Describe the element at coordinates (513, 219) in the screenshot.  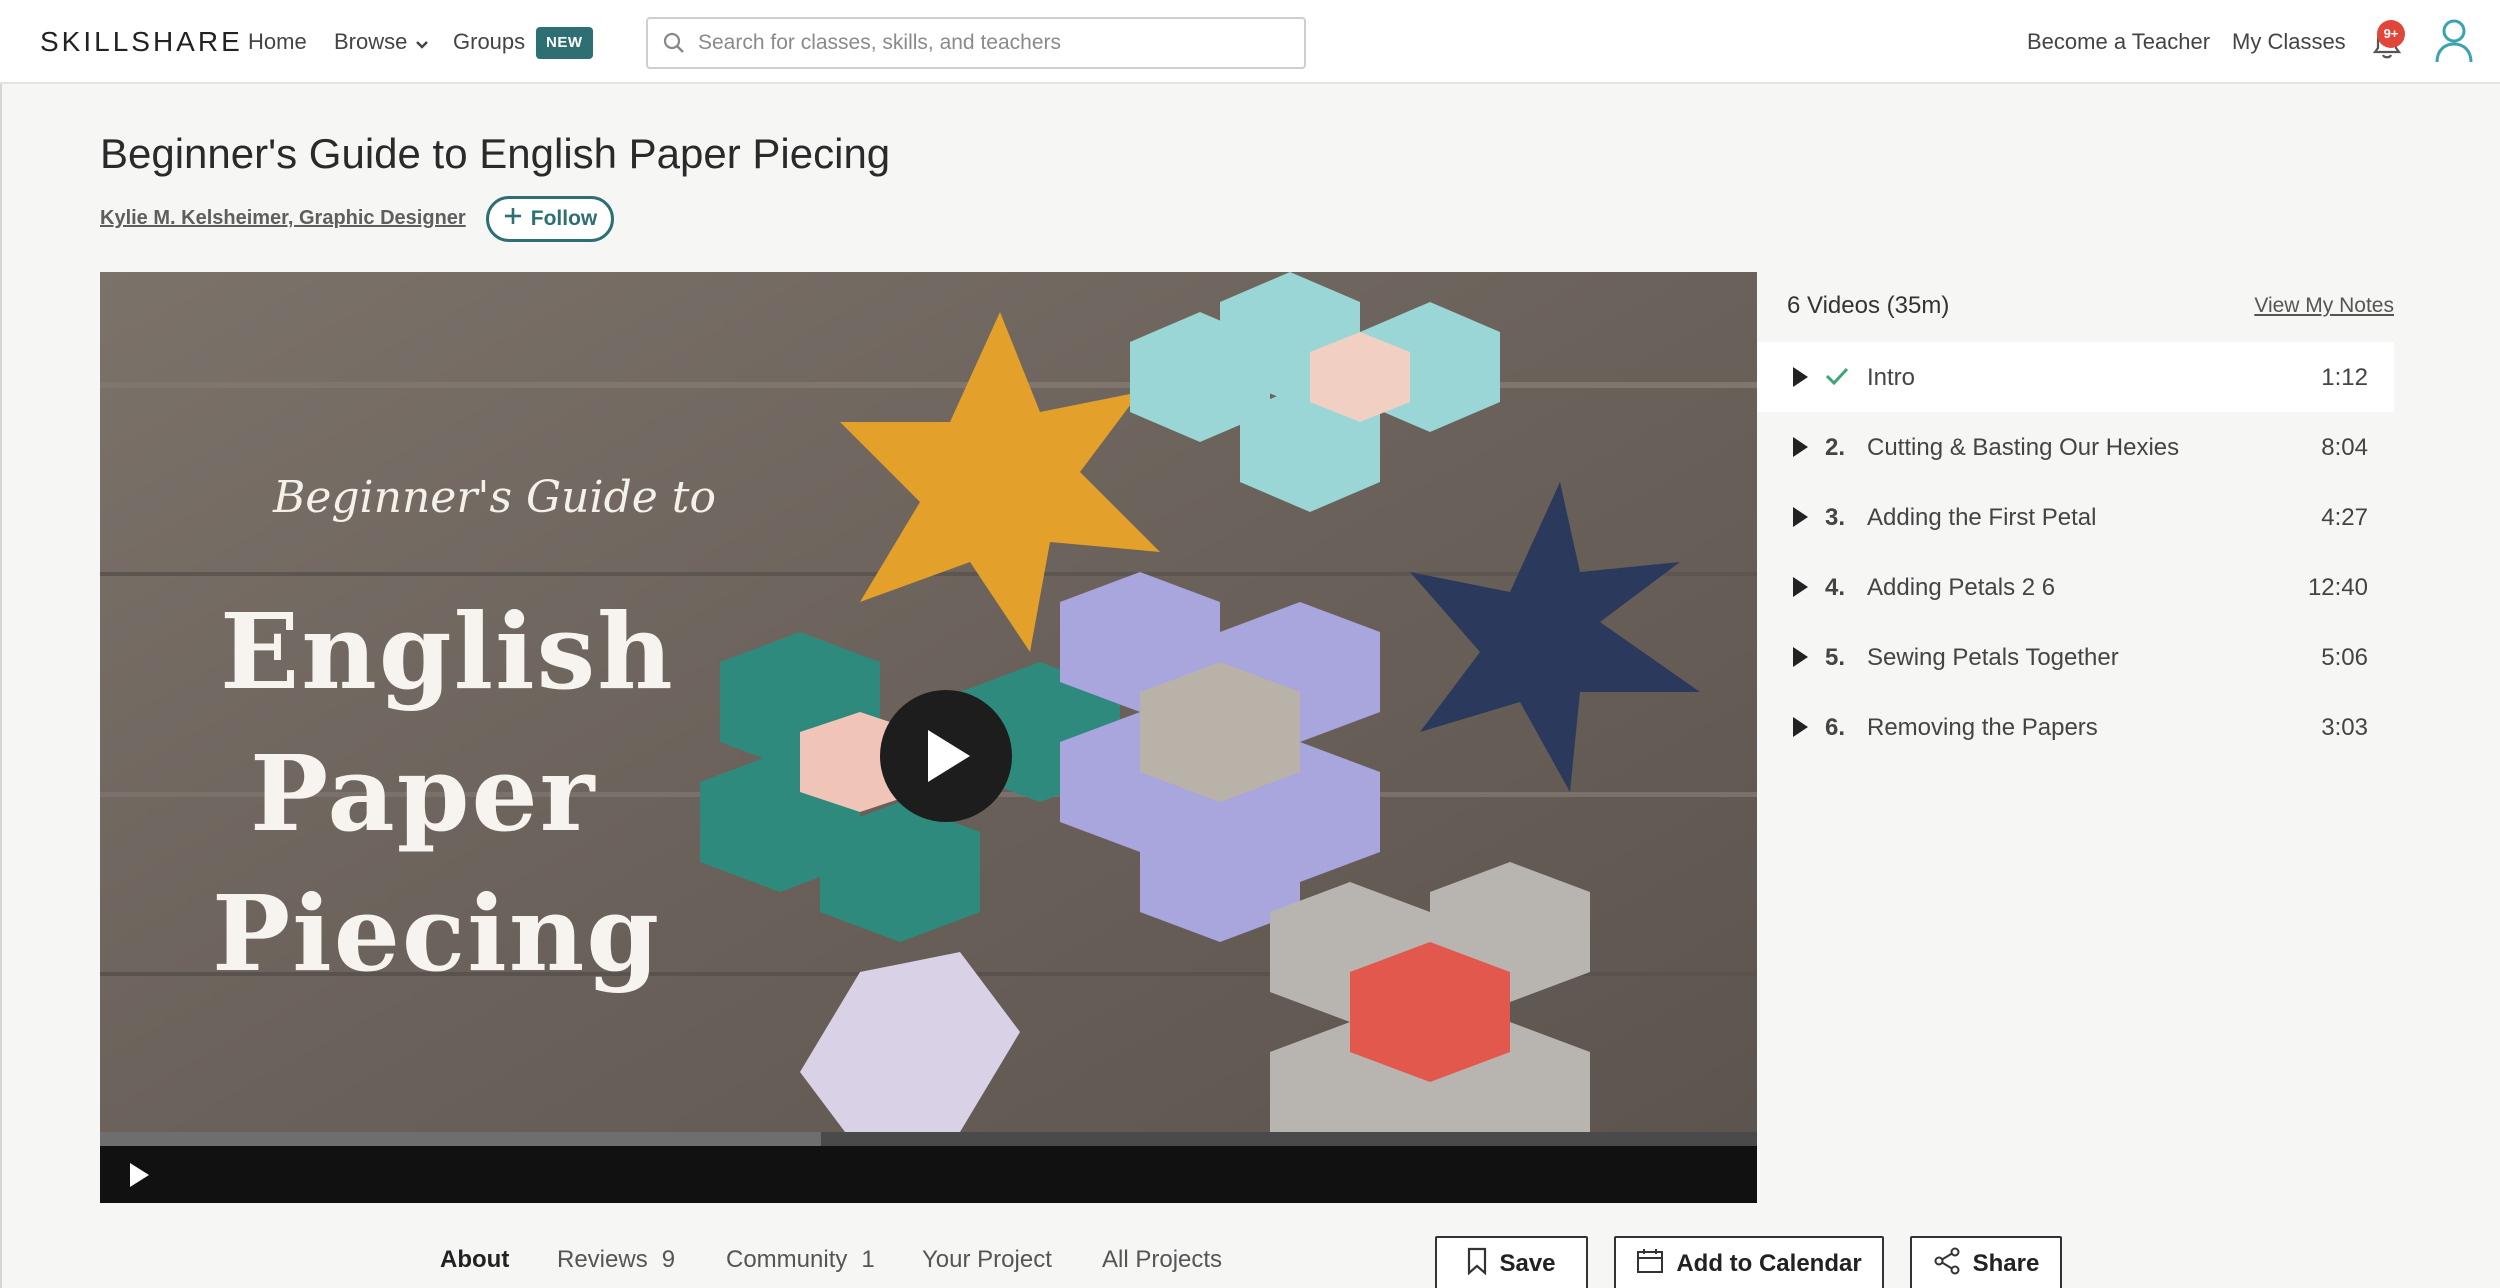
I see `plus-icon` at that location.